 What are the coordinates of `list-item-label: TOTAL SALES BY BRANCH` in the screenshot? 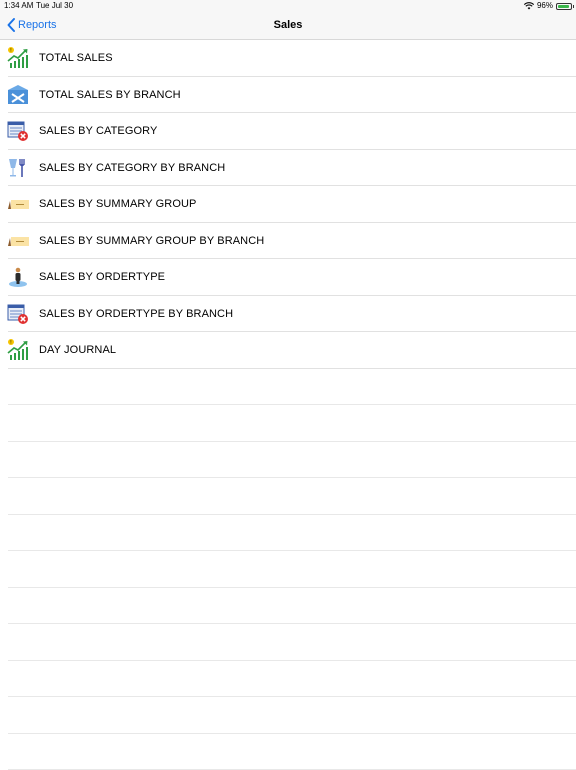 It's located at (110, 95).